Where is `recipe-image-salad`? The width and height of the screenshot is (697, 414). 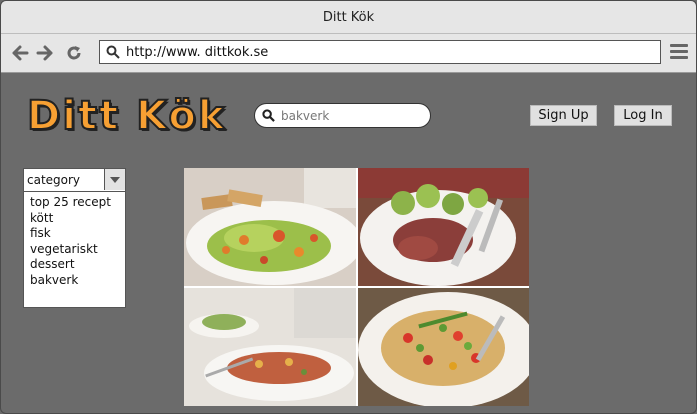 recipe-image-salad is located at coordinates (270, 227).